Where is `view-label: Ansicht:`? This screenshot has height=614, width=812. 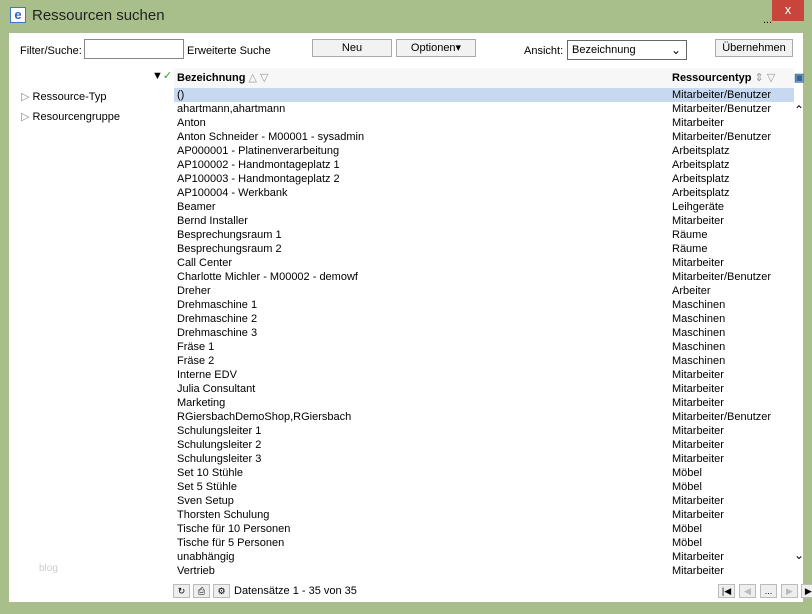 view-label: Ansicht: is located at coordinates (544, 51).